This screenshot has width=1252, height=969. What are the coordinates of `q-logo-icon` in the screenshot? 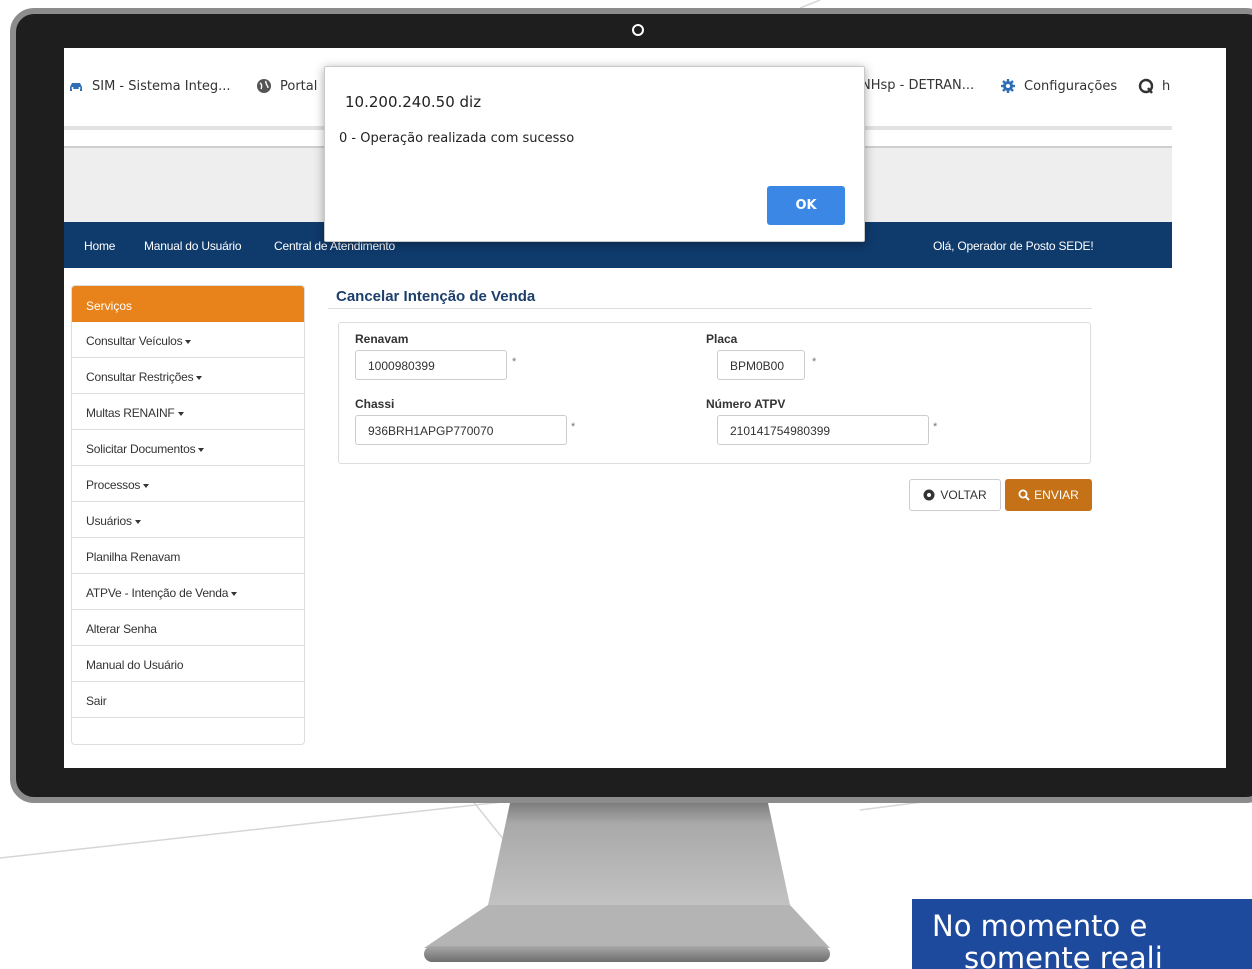 It's located at (1146, 86).